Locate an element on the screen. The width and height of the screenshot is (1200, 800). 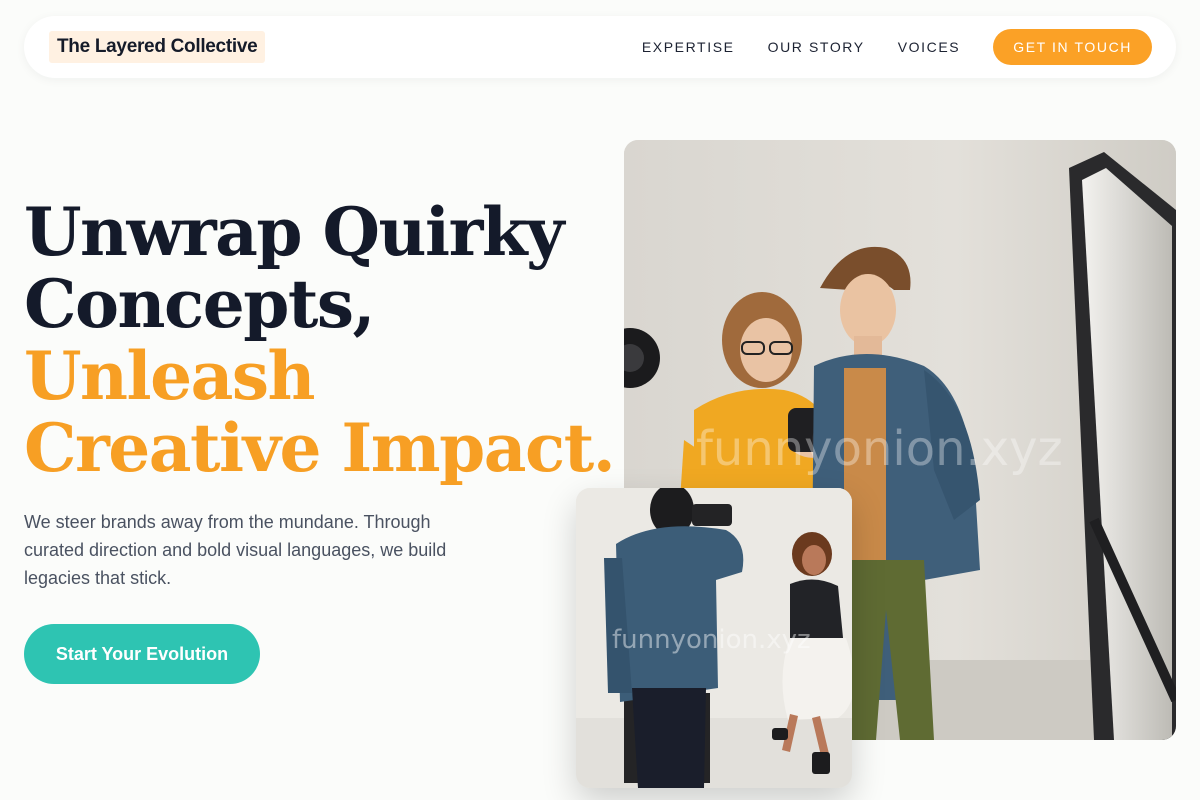
photoshoot-illustration: funnyonion.xyz is located at coordinates (714, 638).